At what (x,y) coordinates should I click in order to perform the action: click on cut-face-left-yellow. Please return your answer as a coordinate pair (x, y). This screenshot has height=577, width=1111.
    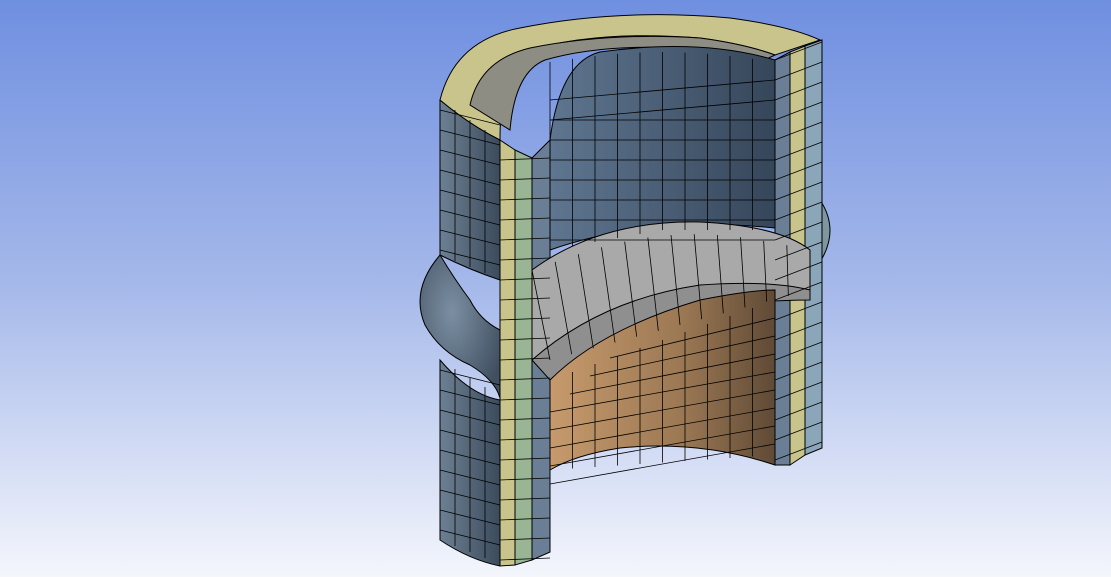
    Looking at the image, I should click on (507, 353).